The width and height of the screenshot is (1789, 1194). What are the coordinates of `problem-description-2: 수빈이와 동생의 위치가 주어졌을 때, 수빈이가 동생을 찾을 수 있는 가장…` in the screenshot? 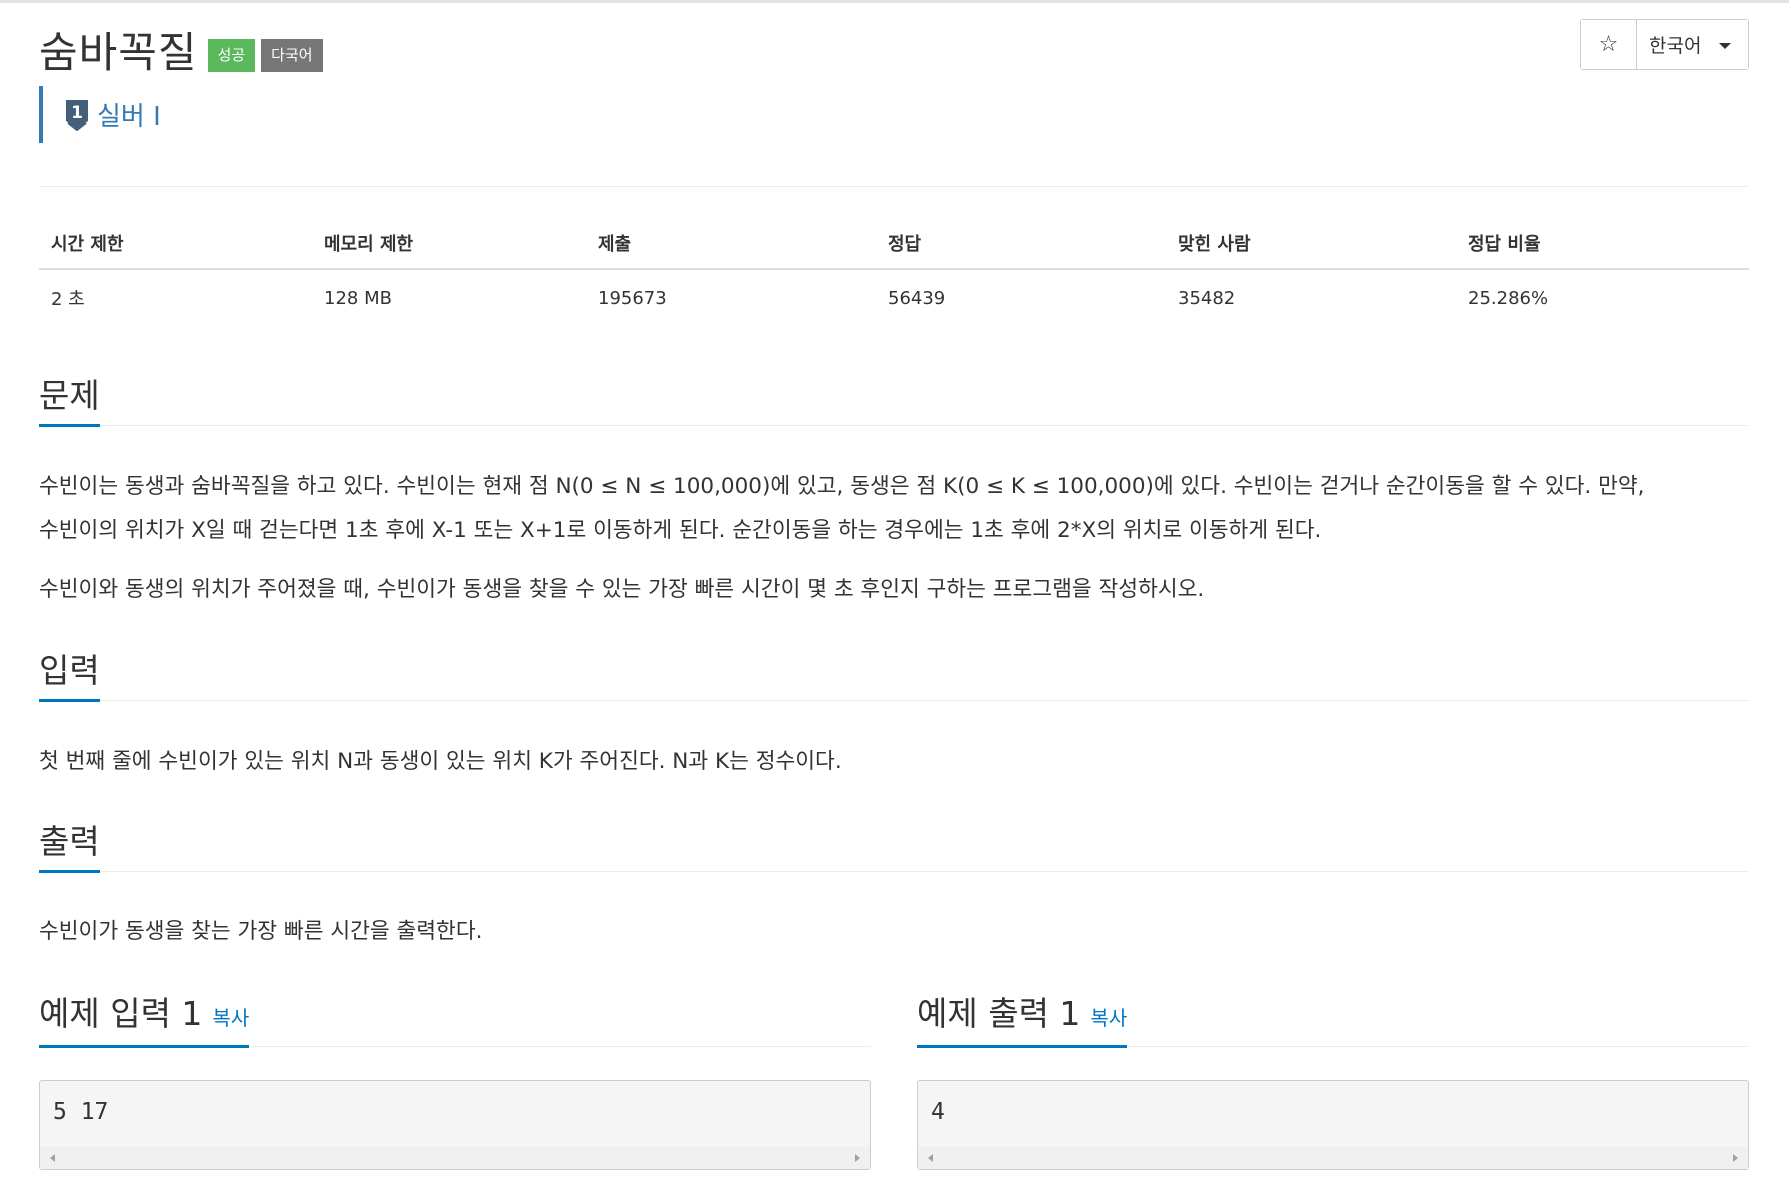 It's located at (894, 590).